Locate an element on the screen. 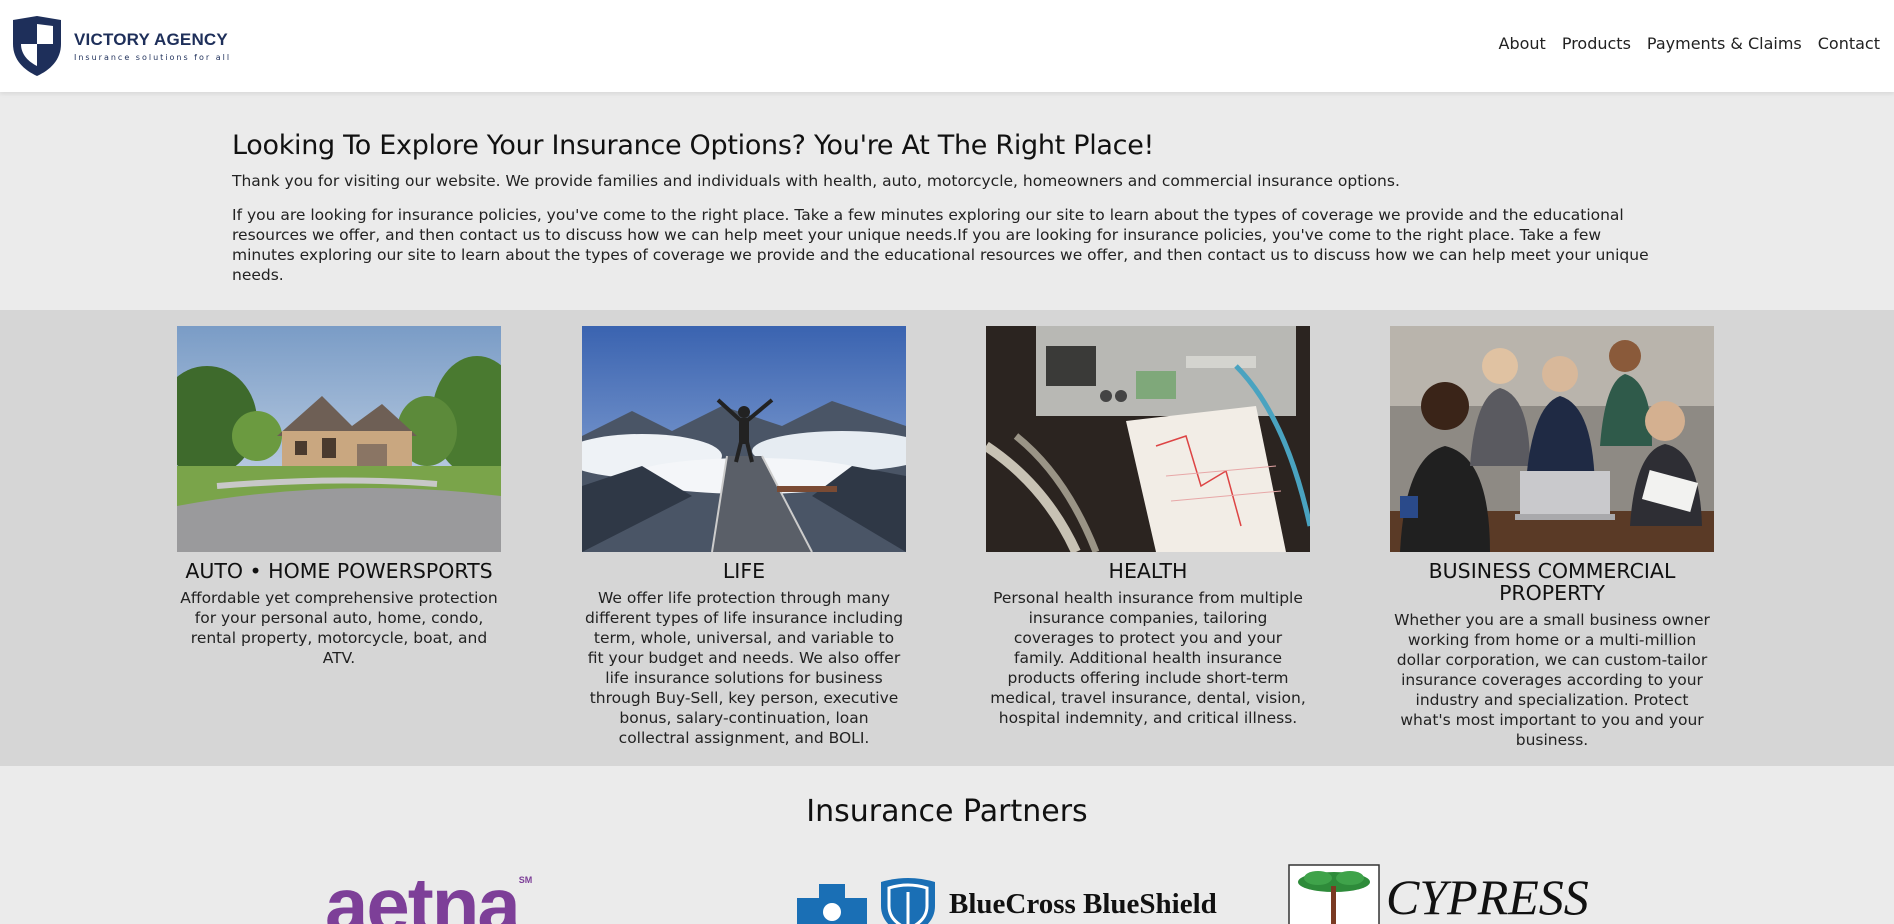  cypress-tree-icon is located at coordinates (1334, 894).